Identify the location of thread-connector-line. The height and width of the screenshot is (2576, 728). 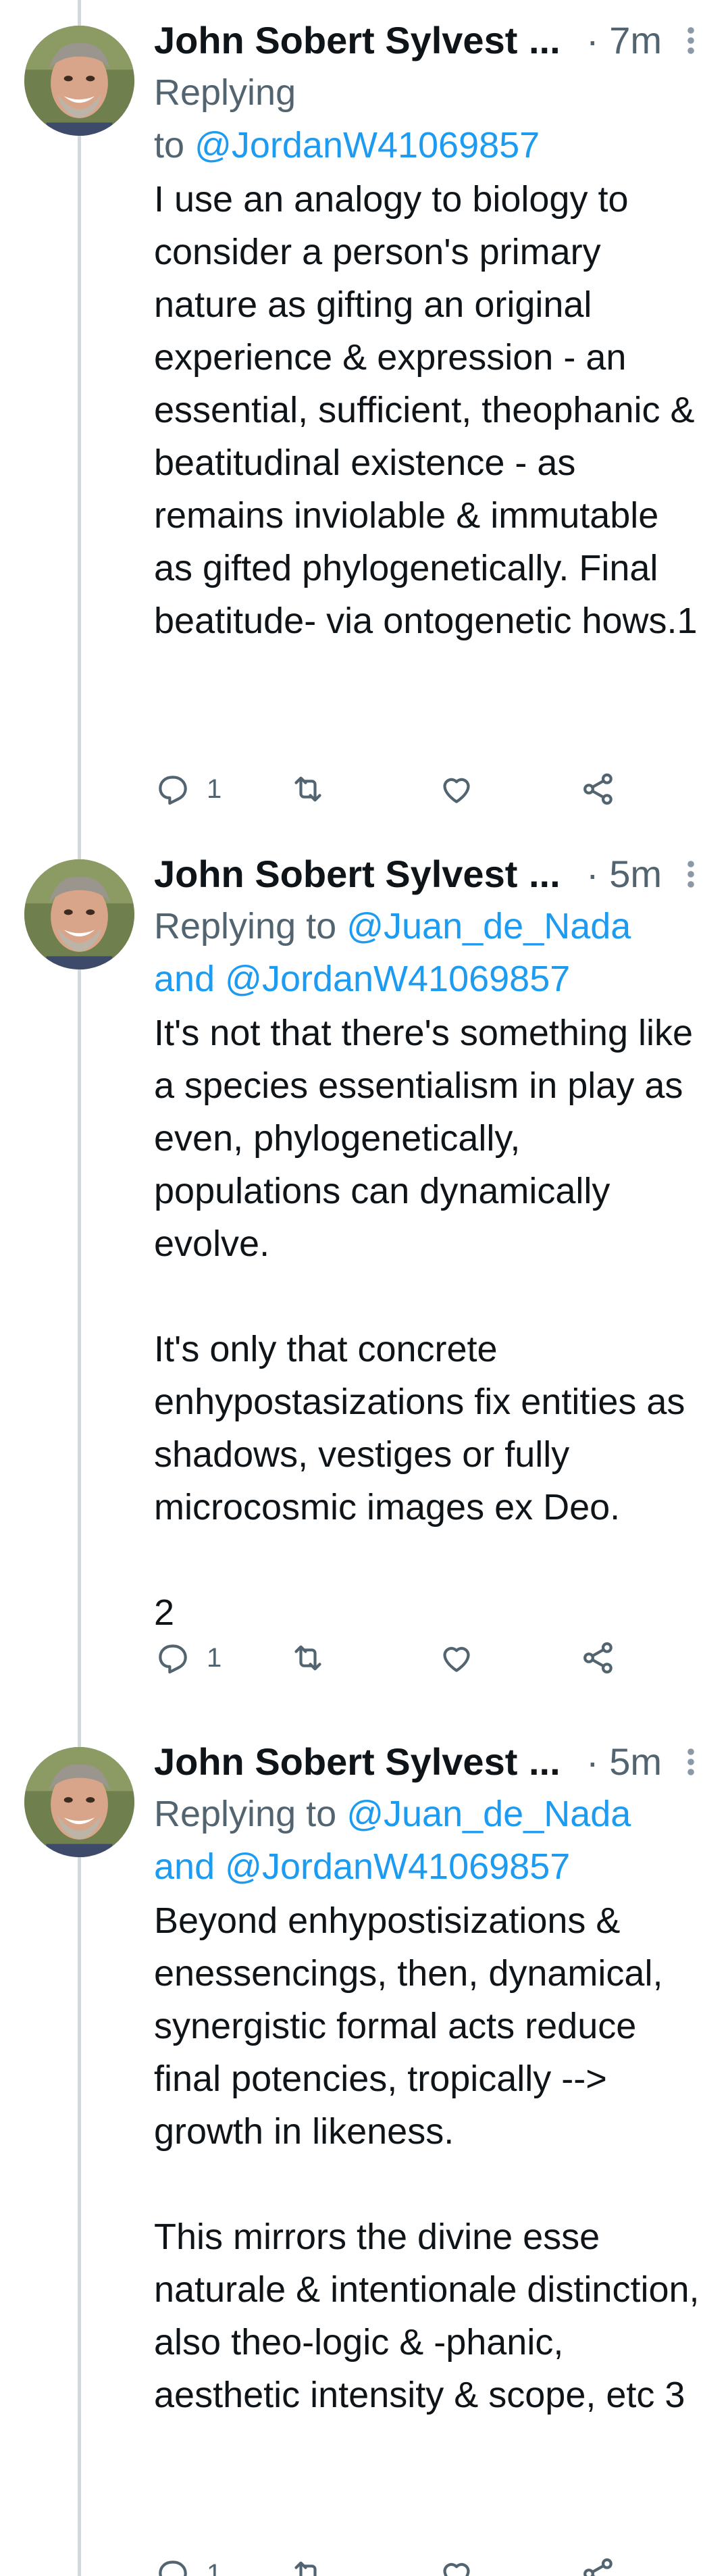
(79, 1288).